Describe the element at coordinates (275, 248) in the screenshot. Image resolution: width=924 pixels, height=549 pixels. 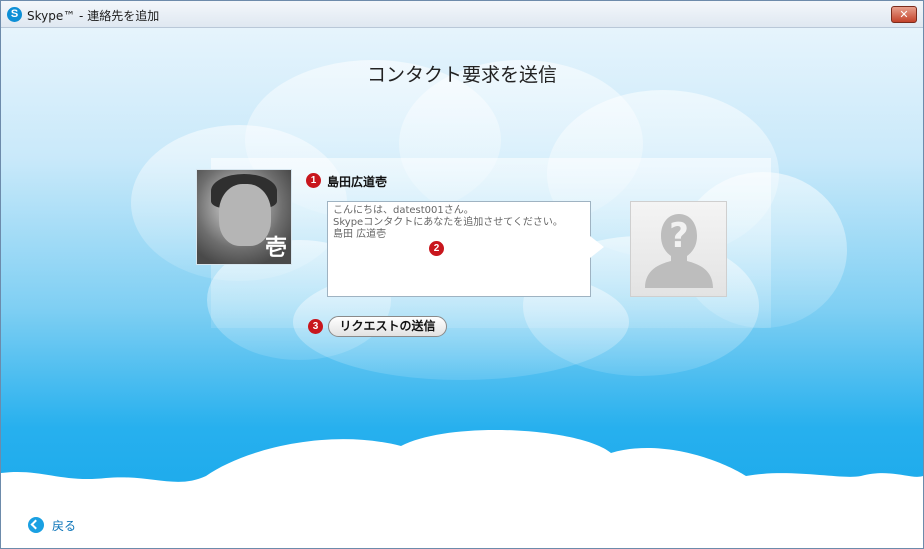
I see `photo-mark: 壱` at that location.